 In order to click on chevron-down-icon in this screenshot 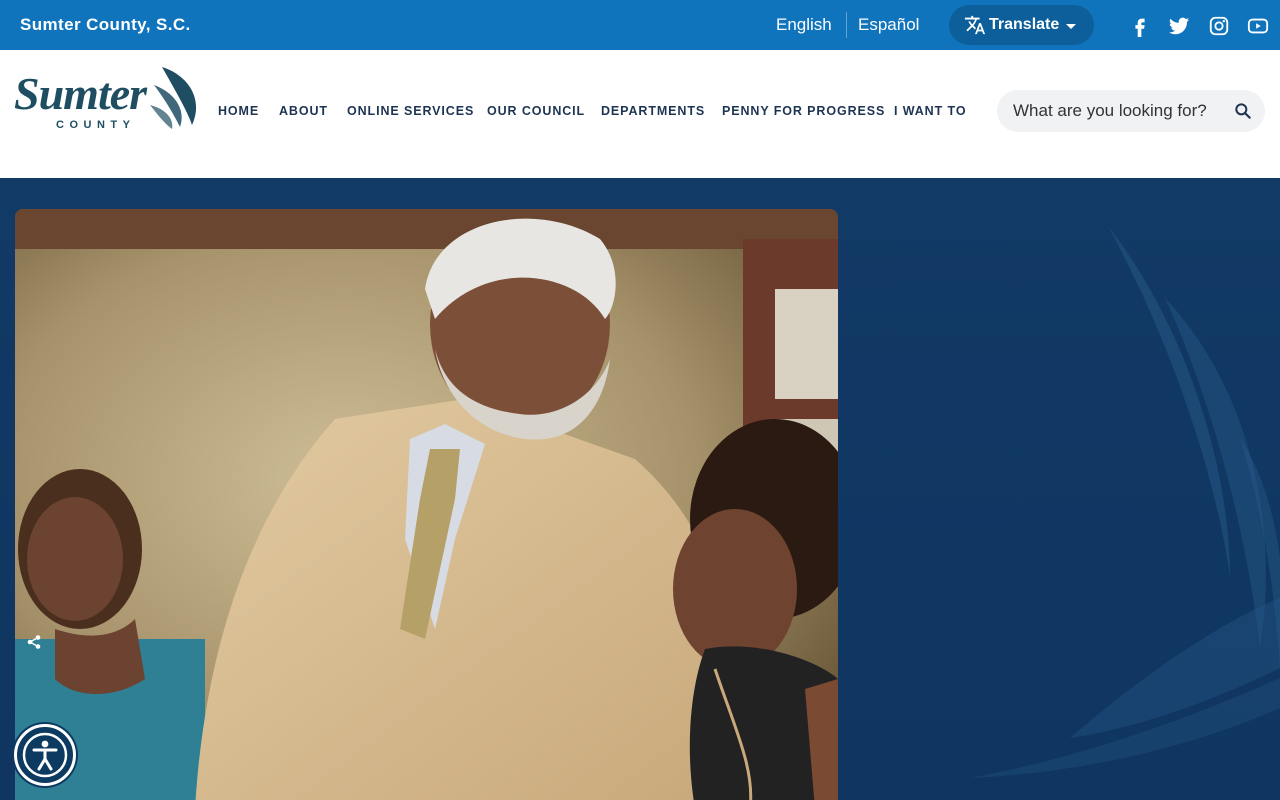, I will do `click(1071, 26)`.